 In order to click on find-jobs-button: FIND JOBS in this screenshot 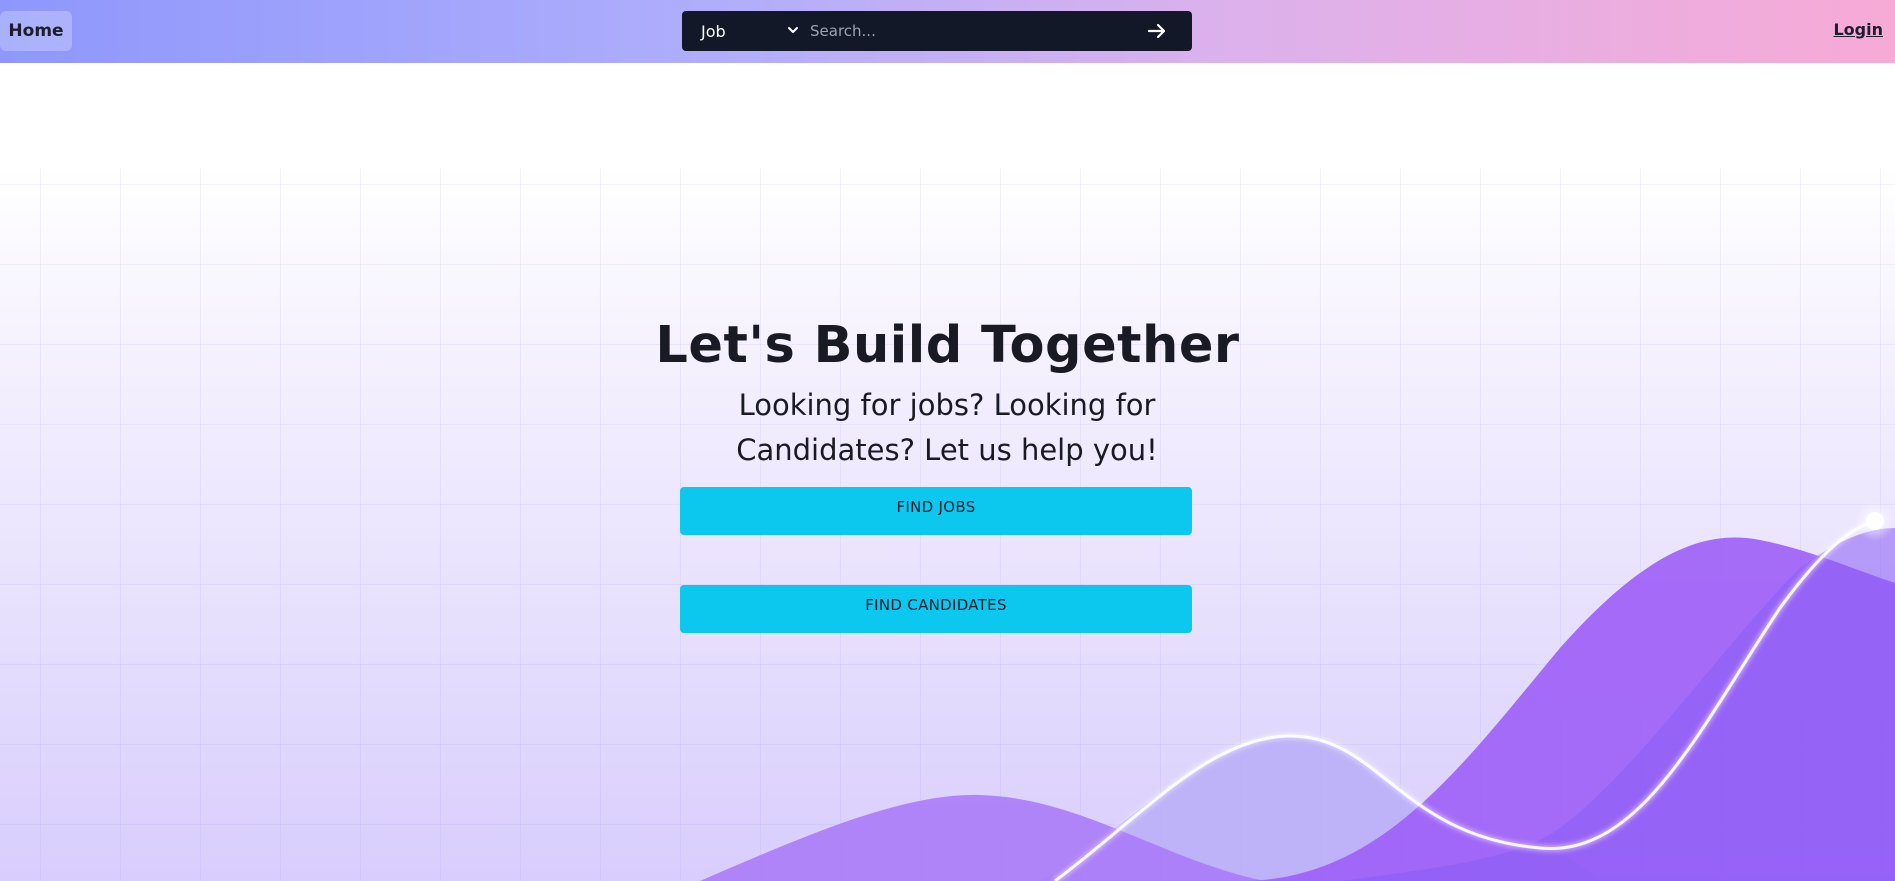, I will do `click(936, 511)`.